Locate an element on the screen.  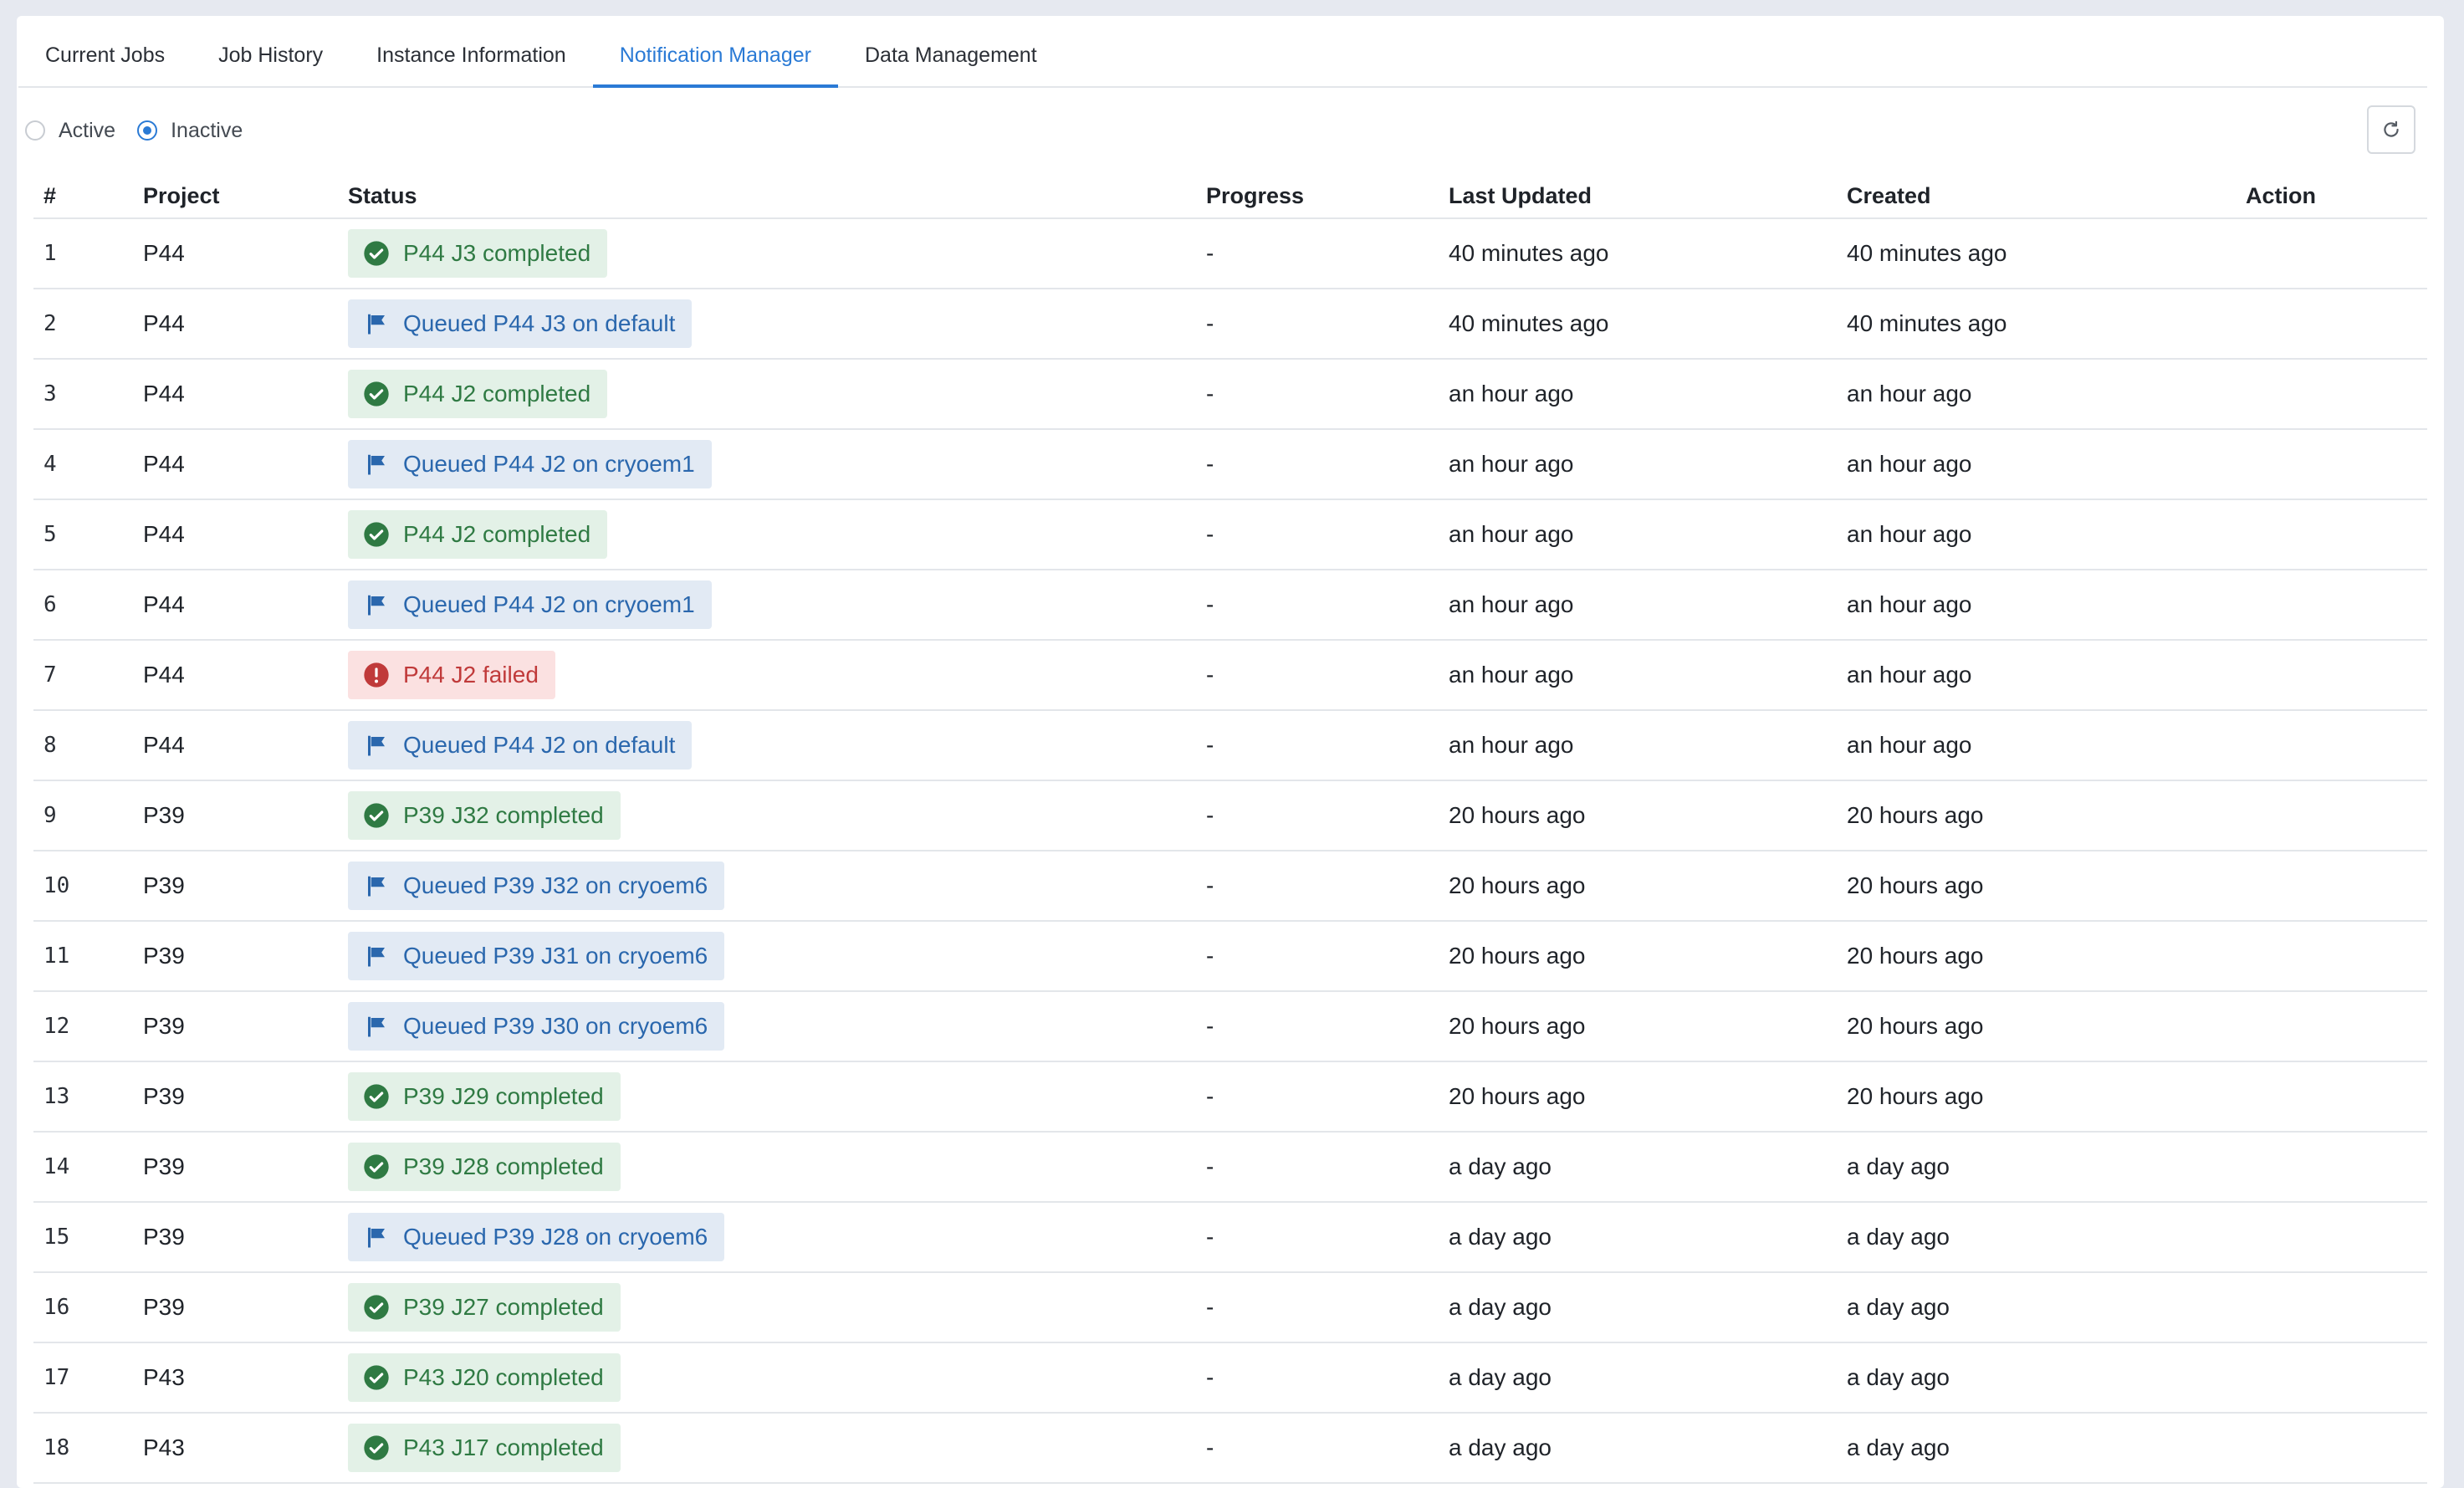
col-header-progress: Progress is located at coordinates (1256, 195).